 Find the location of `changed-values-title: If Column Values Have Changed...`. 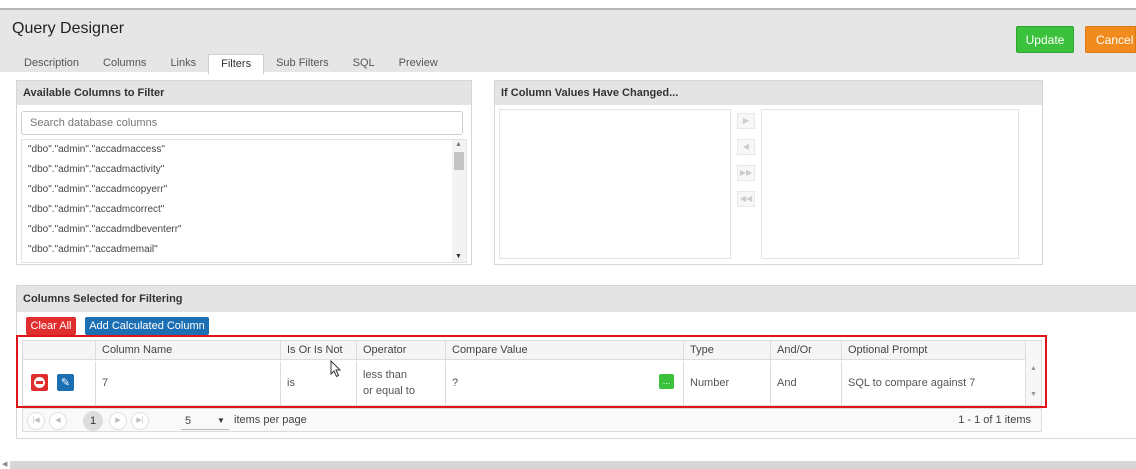

changed-values-title: If Column Values Have Changed... is located at coordinates (768, 93).